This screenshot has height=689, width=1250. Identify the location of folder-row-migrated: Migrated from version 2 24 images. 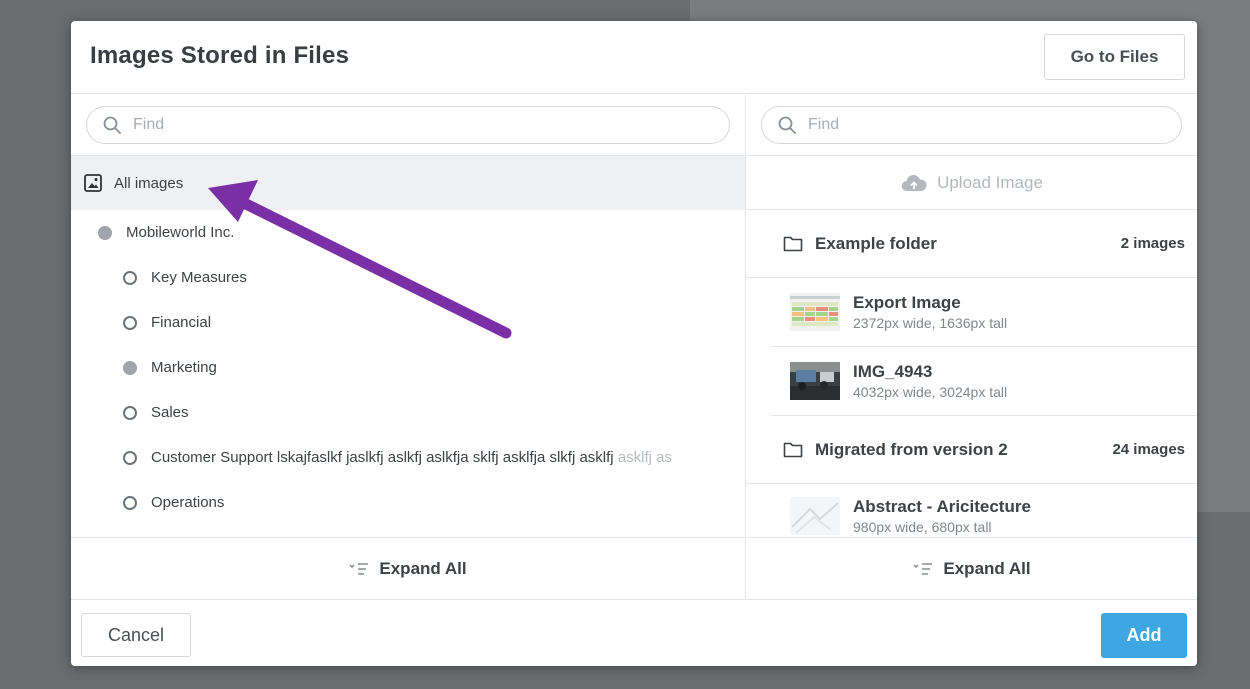
(972, 450).